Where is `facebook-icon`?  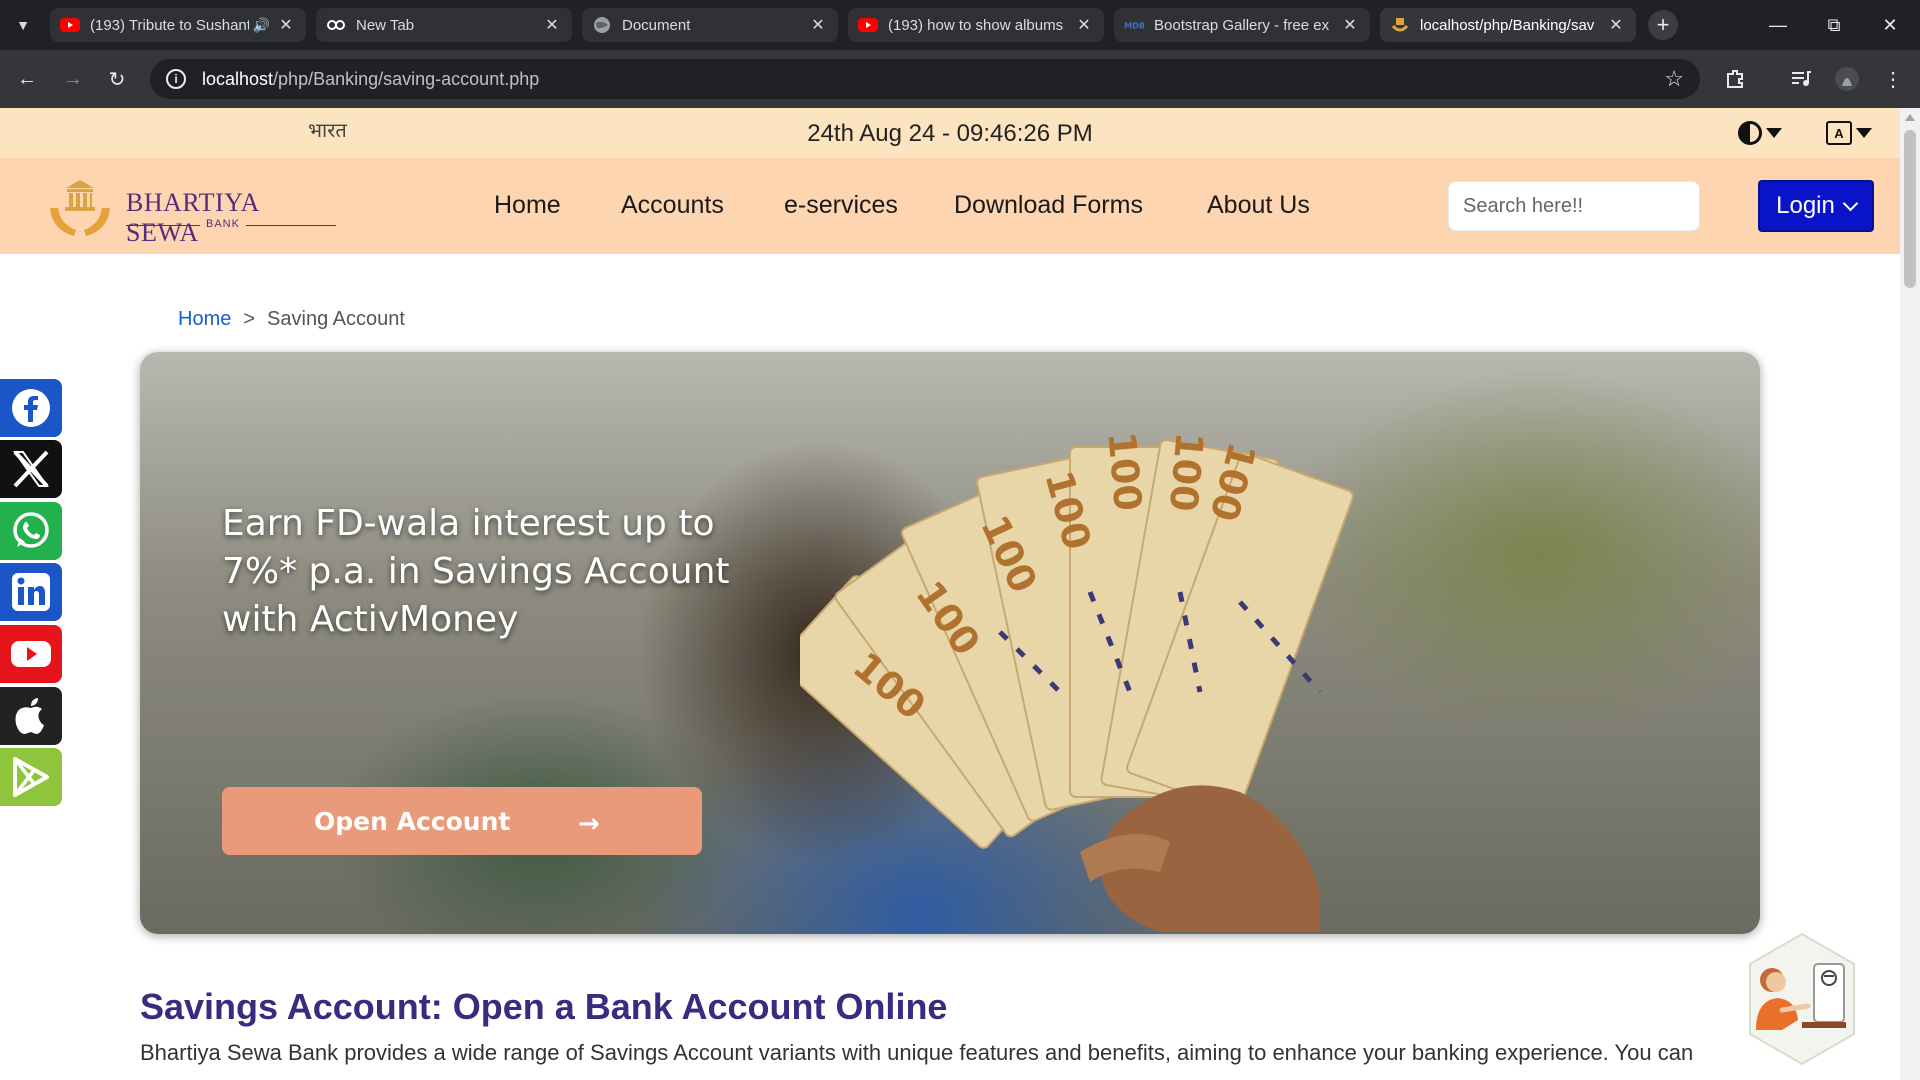
facebook-icon is located at coordinates (31, 408).